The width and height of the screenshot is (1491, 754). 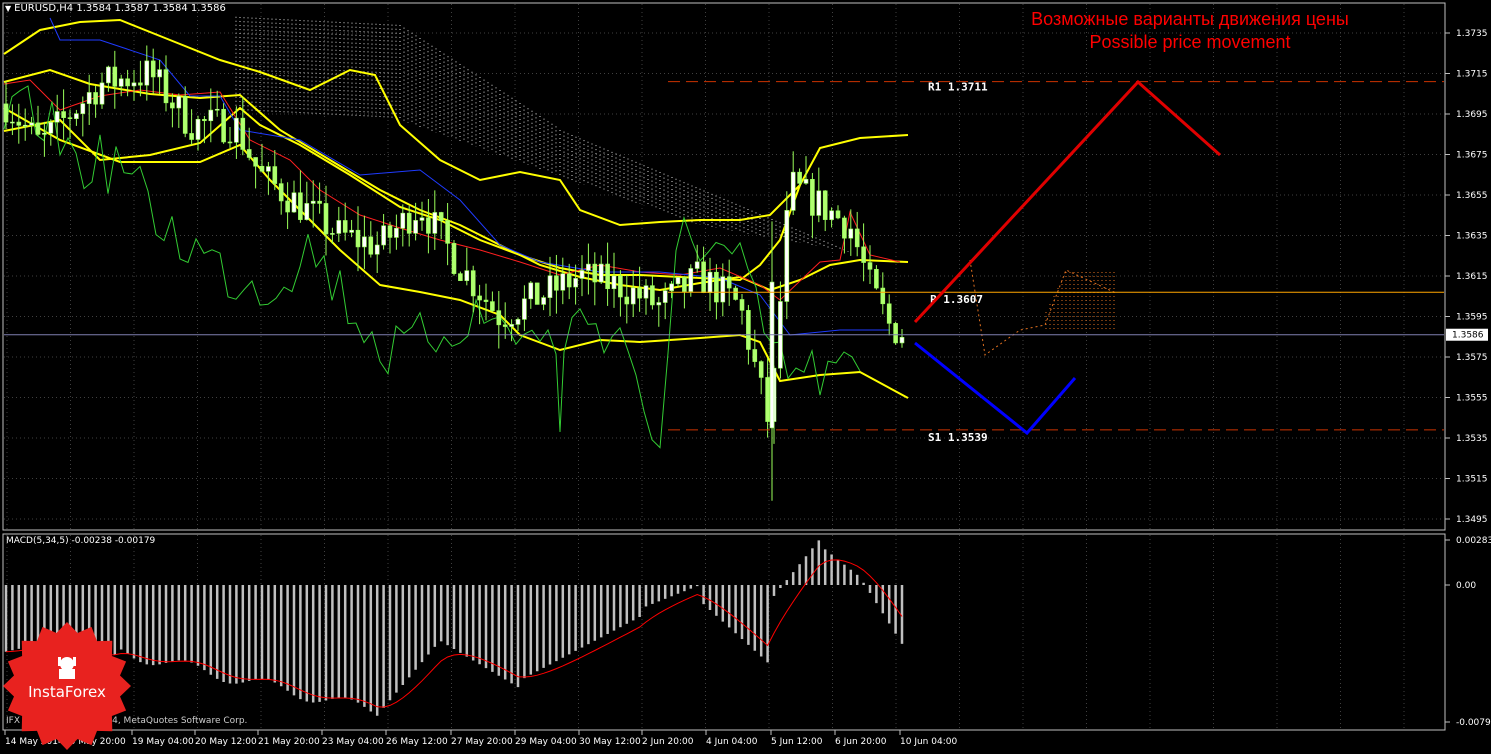 What do you see at coordinates (163, 742) in the screenshot?
I see `time-axis-label: 19 May 04:00` at bounding box center [163, 742].